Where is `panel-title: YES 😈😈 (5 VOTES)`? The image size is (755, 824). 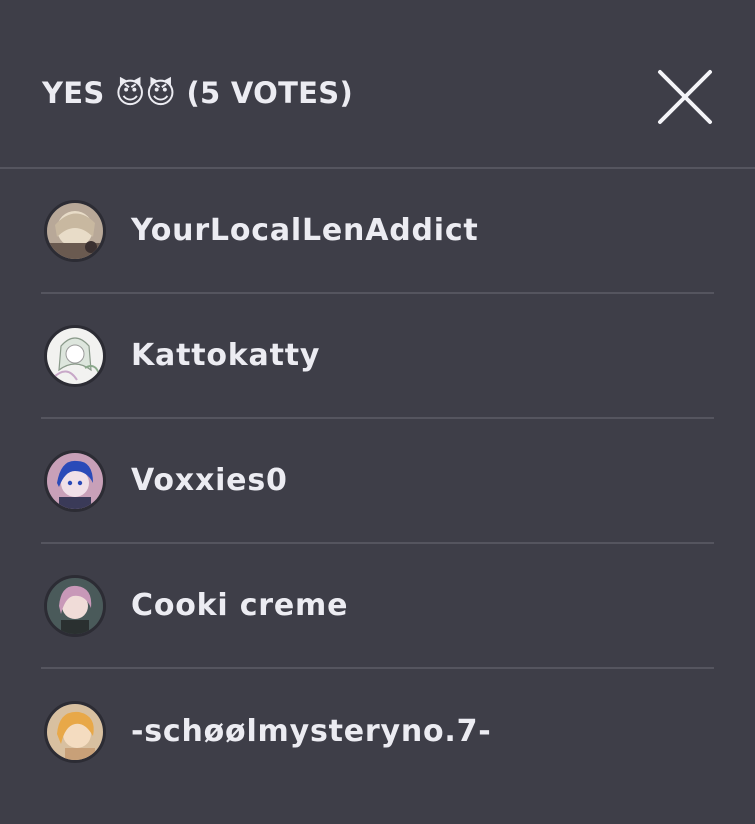
panel-title: YES 😈😈 (5 VOTES) is located at coordinates (197, 93).